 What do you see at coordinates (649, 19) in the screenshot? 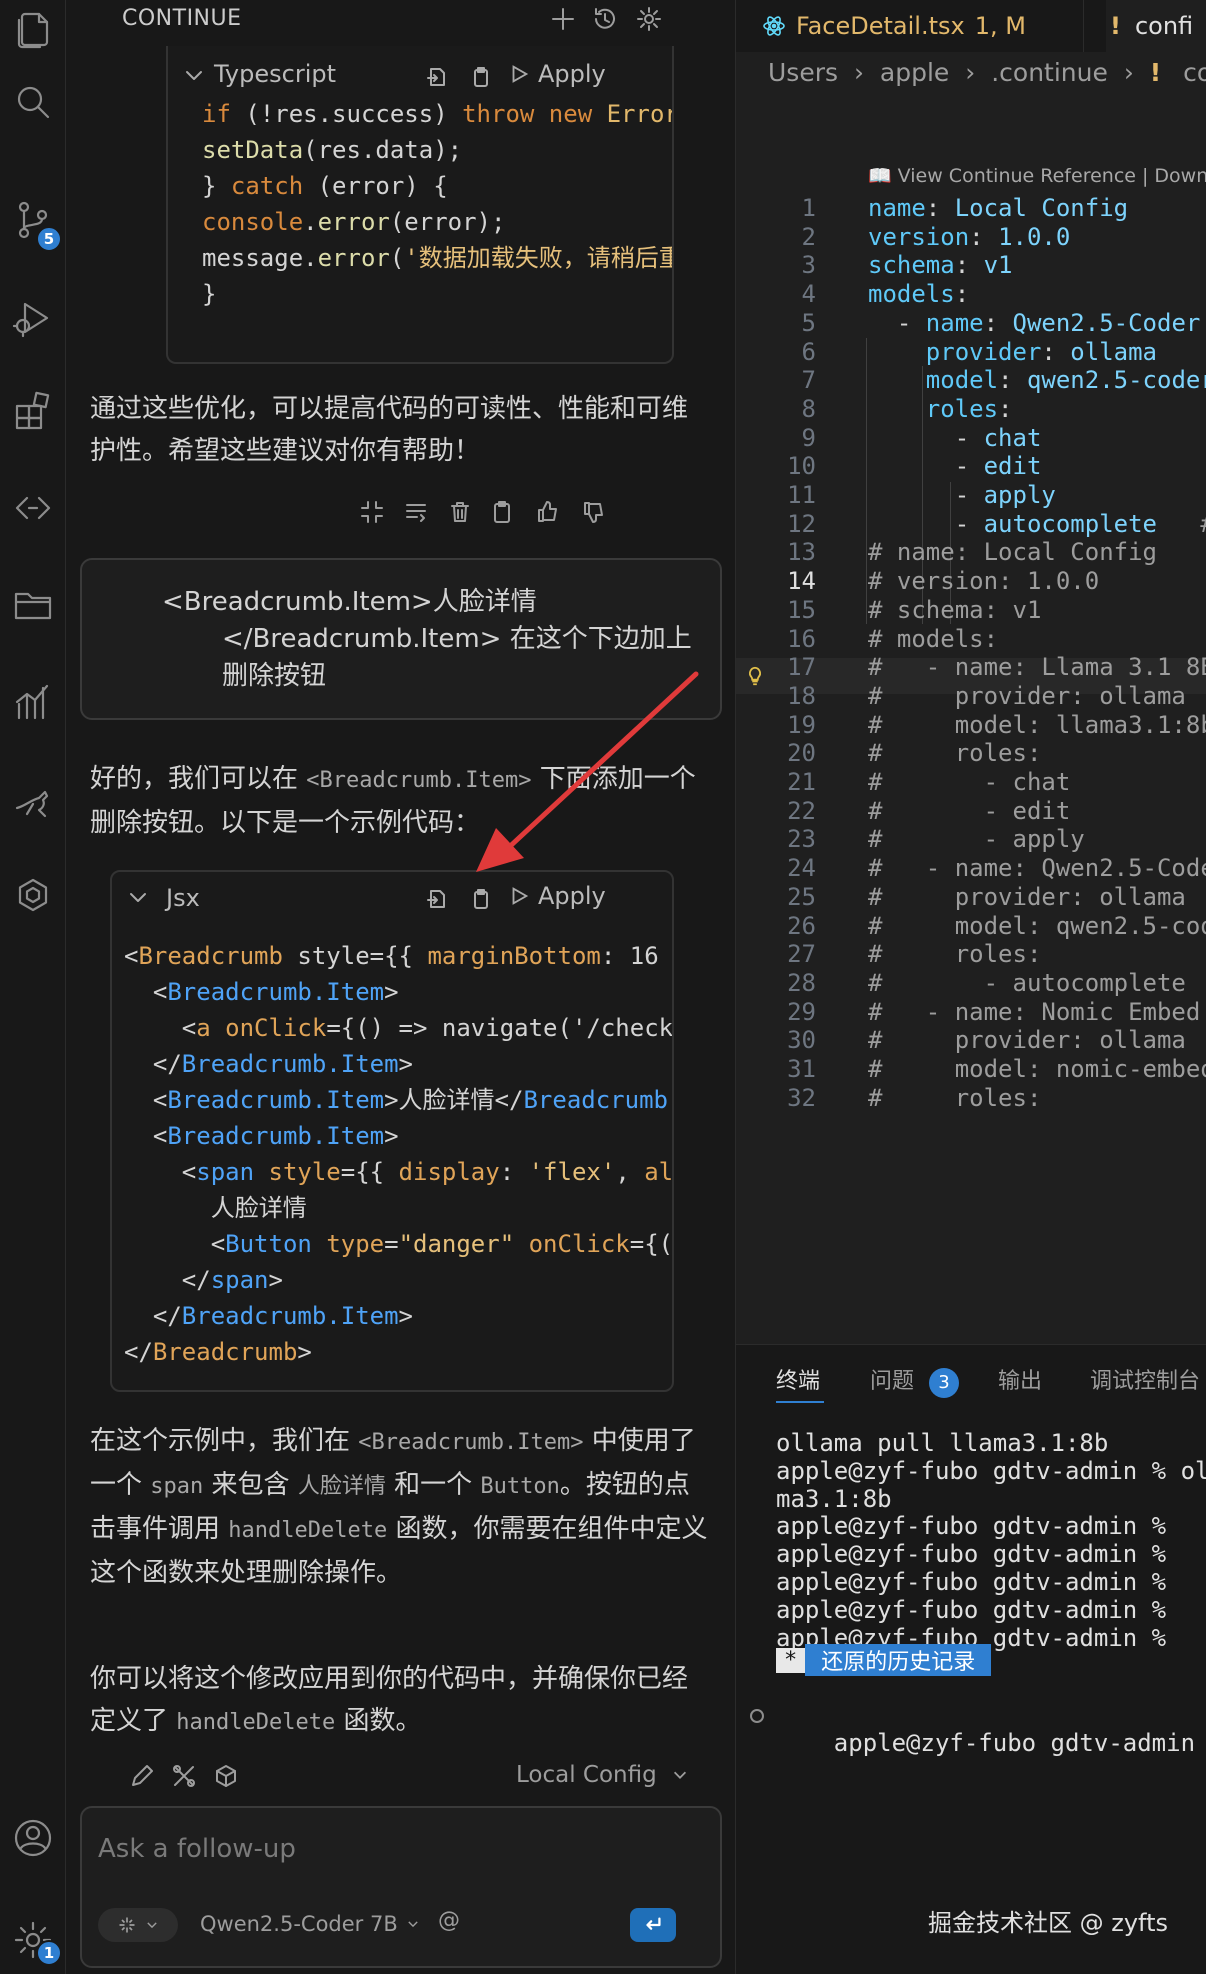
I see `settings-icon` at bounding box center [649, 19].